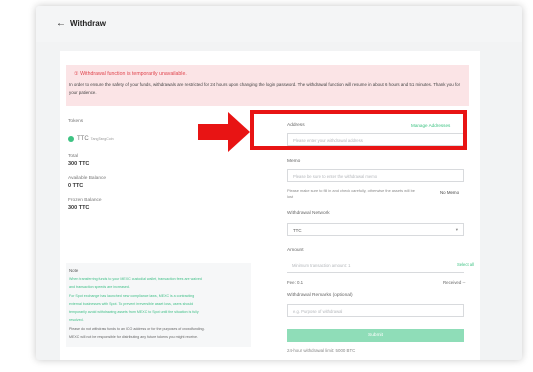 Image resolution: width=533 pixels, height=372 pixels. Describe the element at coordinates (308, 213) in the screenshot. I see `network-label: Withdrawal Network` at that location.